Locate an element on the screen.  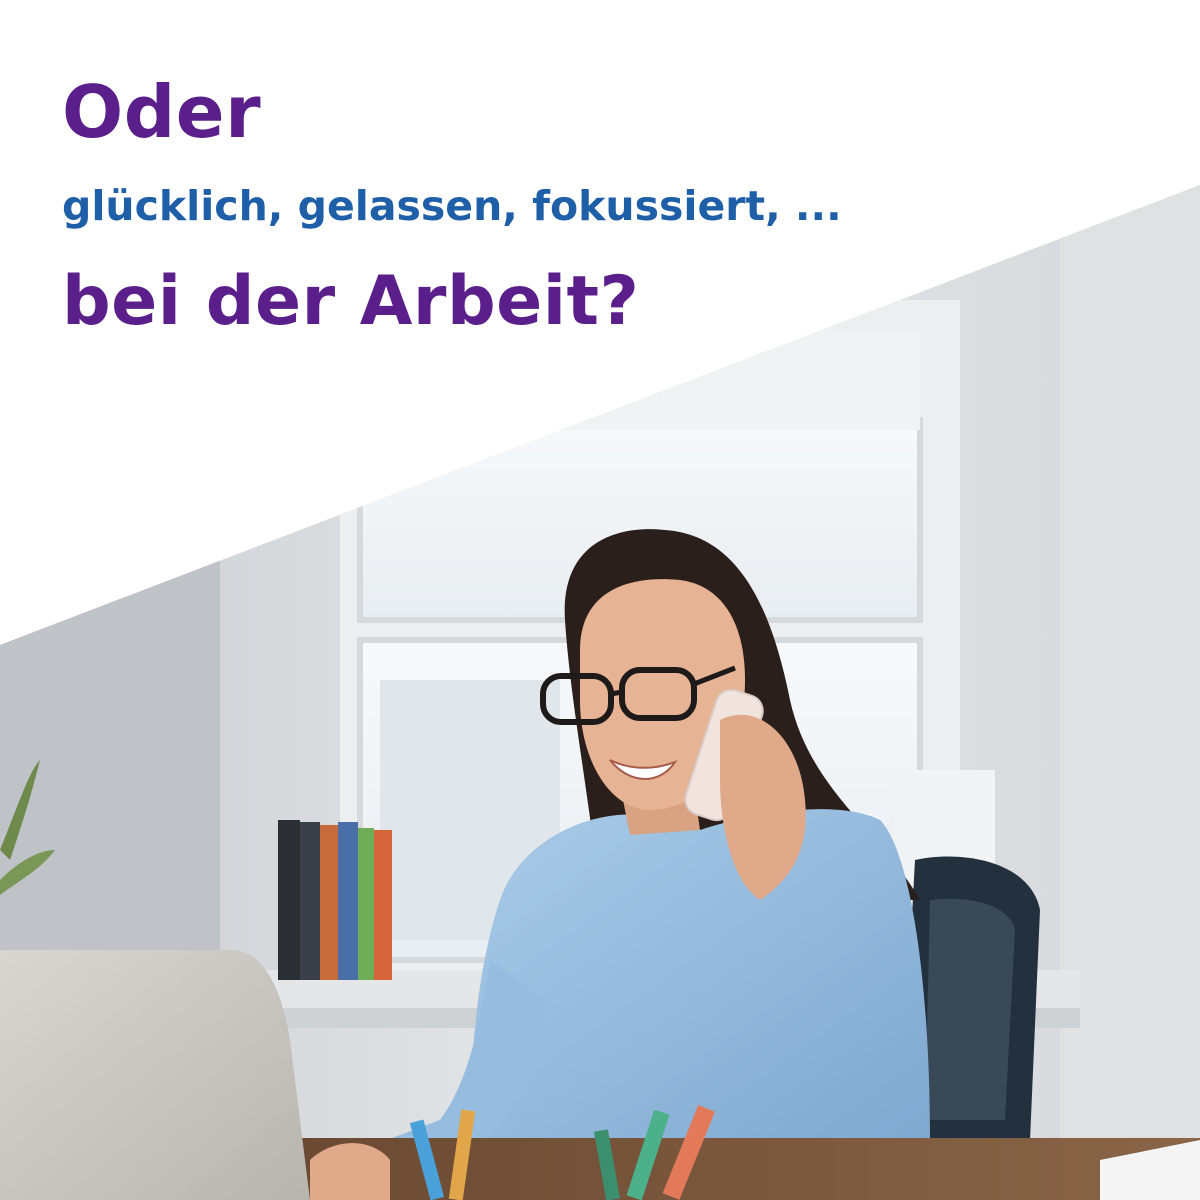
headline-oder: Oder is located at coordinates (162, 112).